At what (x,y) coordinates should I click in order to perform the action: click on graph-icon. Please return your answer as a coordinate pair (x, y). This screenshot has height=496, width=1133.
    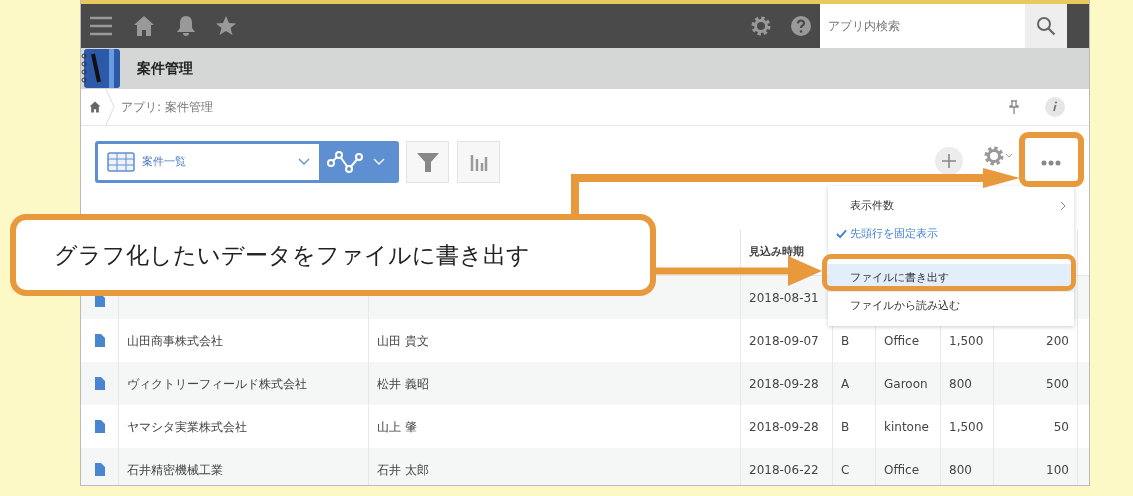
    Looking at the image, I should click on (345, 162).